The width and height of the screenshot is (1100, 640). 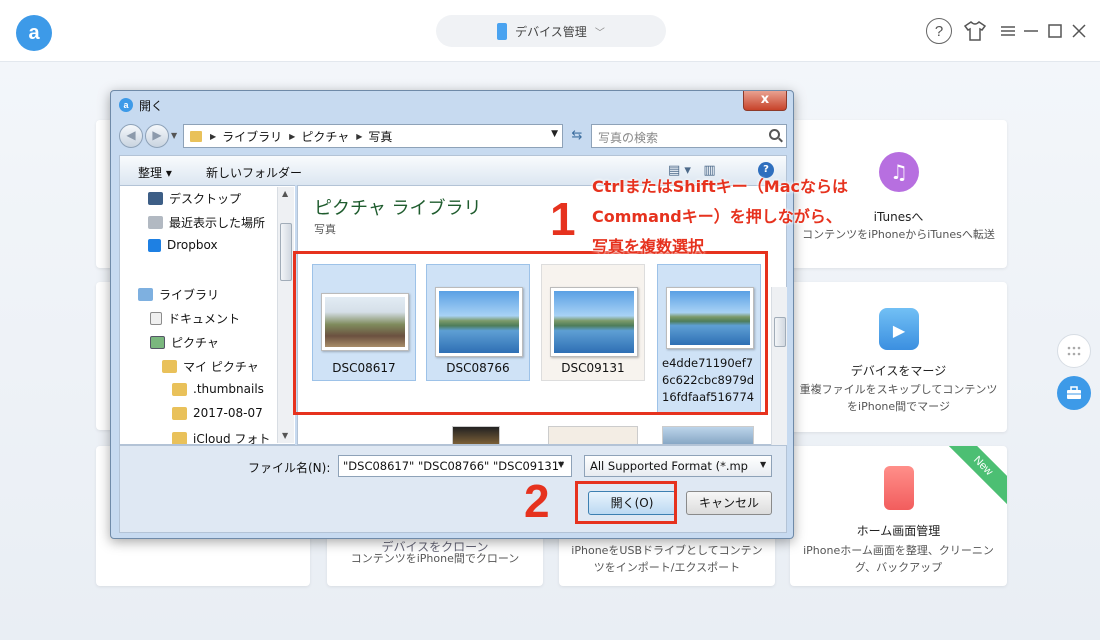 What do you see at coordinates (530, 333) in the screenshot?
I see `selection-highlight-box` at bounding box center [530, 333].